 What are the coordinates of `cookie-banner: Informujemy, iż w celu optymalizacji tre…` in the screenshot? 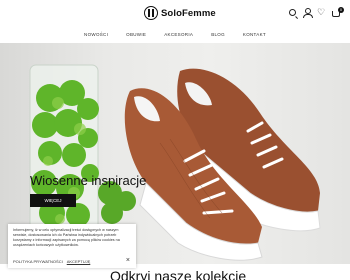 It's located at (72, 246).